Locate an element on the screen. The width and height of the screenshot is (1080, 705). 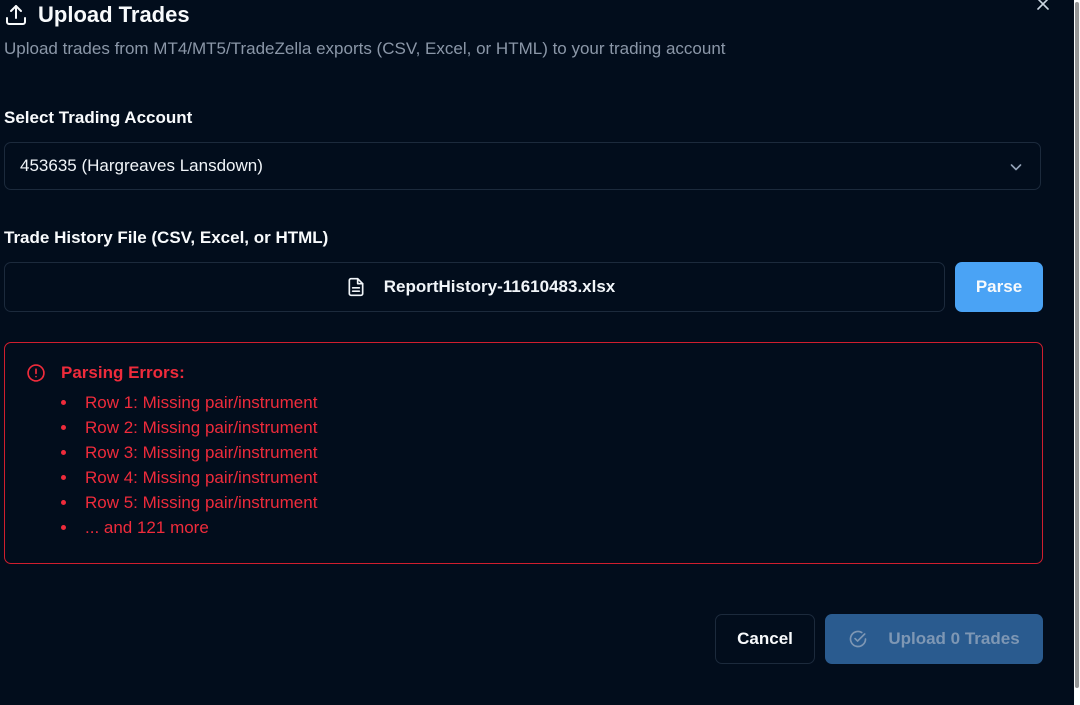
scrollbar-thumb is located at coordinates (1077, 345).